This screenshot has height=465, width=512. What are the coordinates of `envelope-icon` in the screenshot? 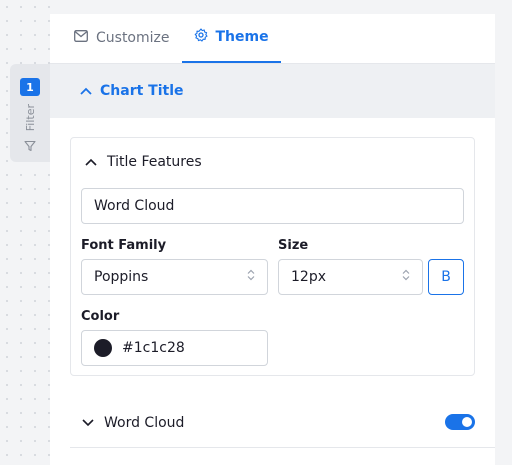 It's located at (81, 38).